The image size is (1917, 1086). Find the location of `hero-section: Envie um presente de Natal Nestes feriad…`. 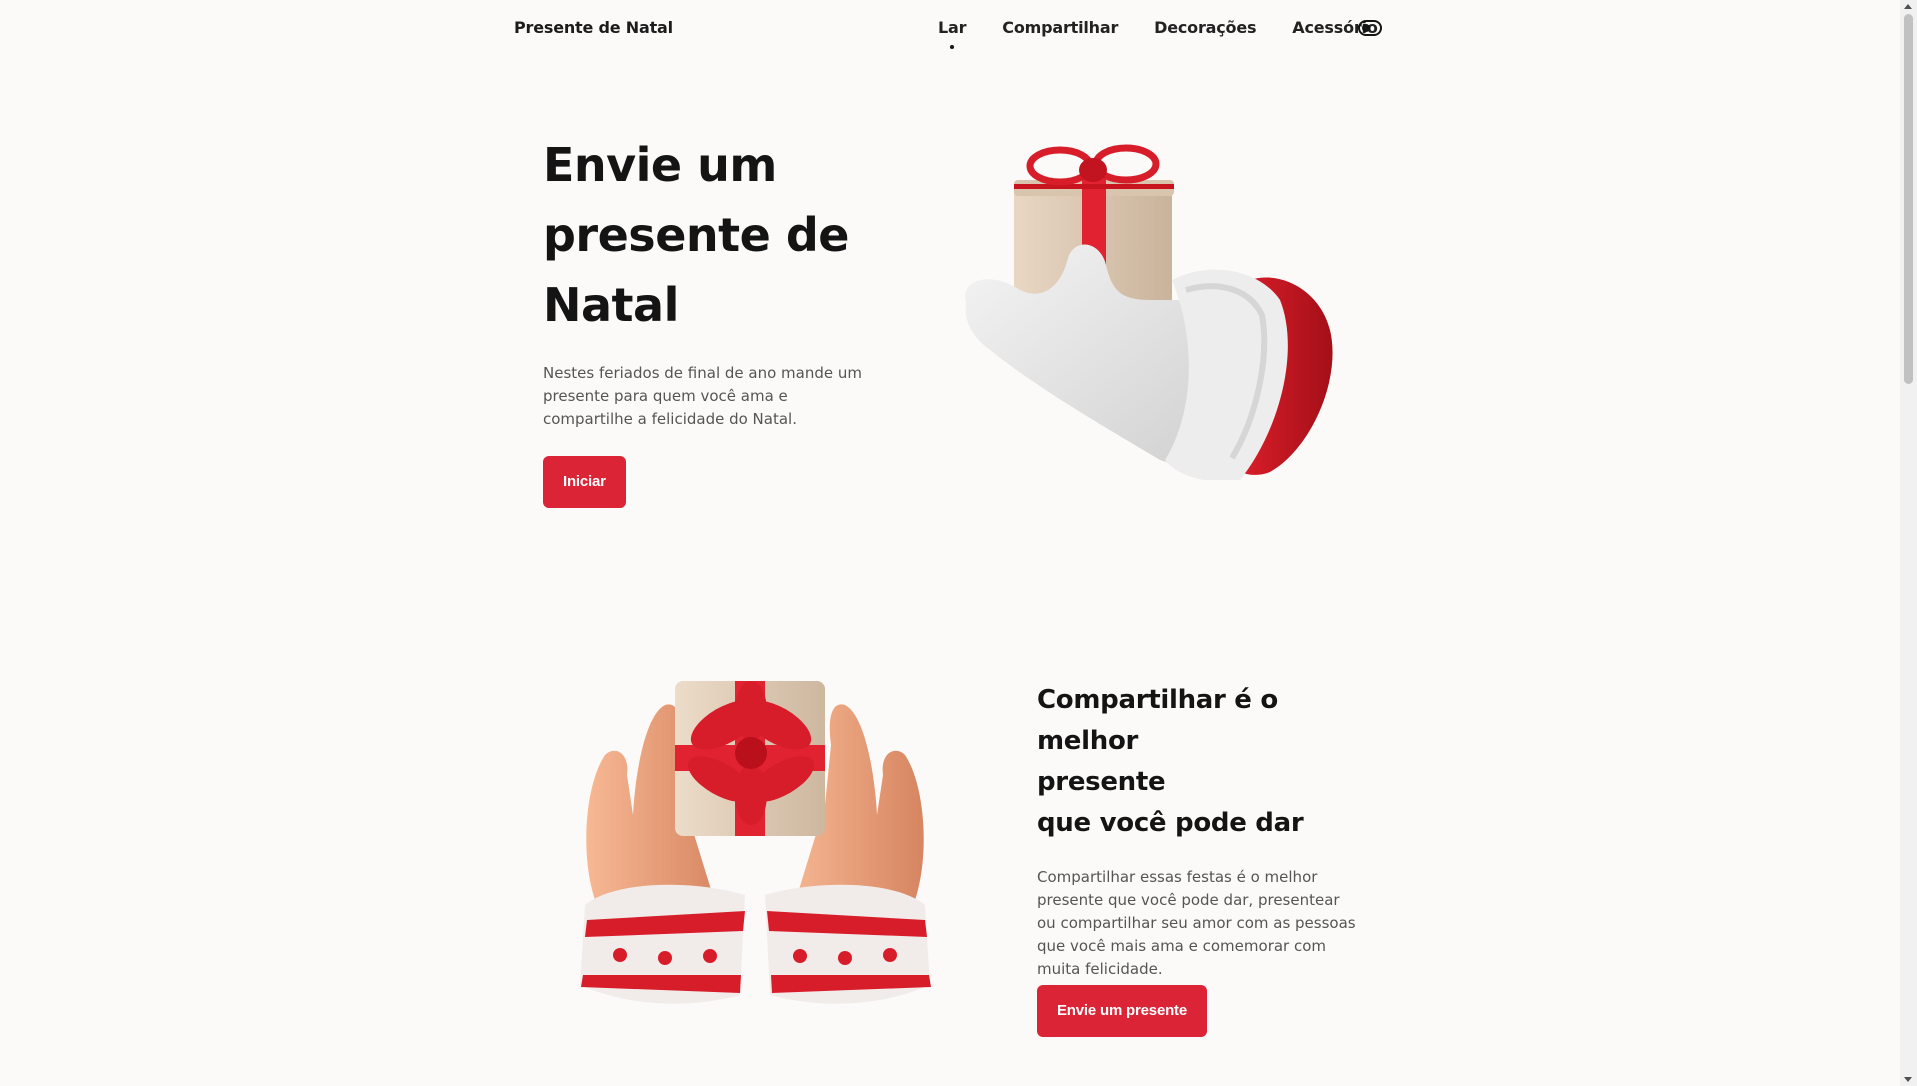

hero-section: Envie um presente de Natal Nestes feriad… is located at coordinates (723, 319).